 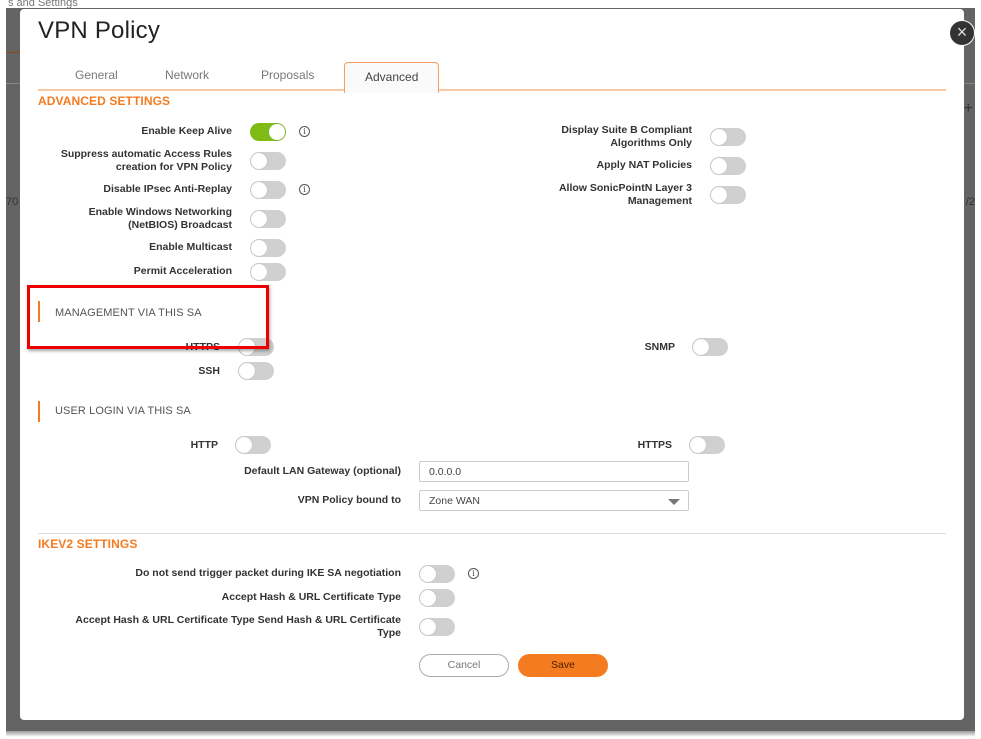 What do you see at coordinates (268, 219) in the screenshot?
I see `netbios-toggle` at bounding box center [268, 219].